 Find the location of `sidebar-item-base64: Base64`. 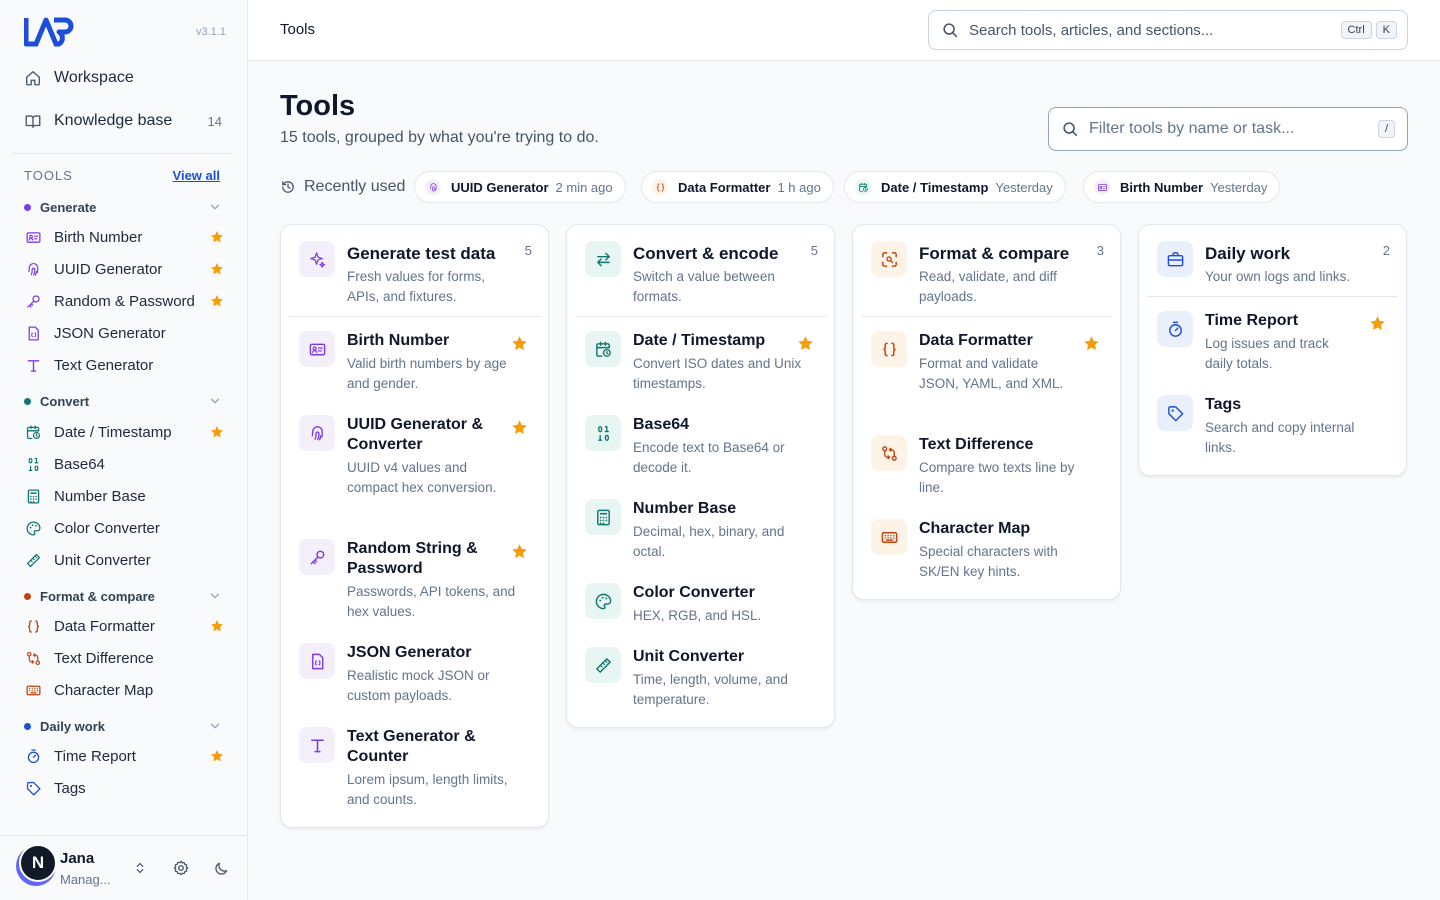

sidebar-item-base64: Base64 is located at coordinates (124, 464).